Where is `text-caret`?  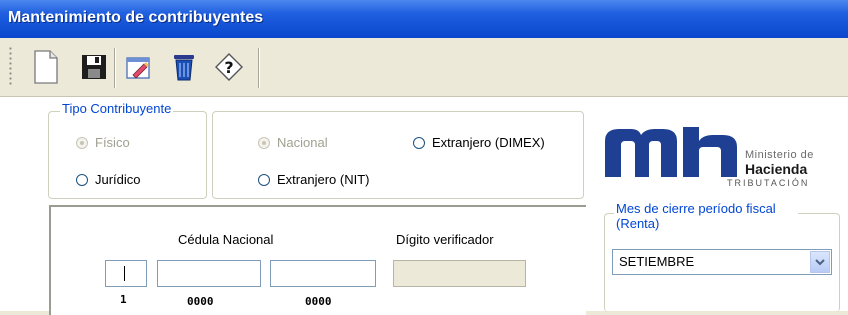
text-caret is located at coordinates (124, 273).